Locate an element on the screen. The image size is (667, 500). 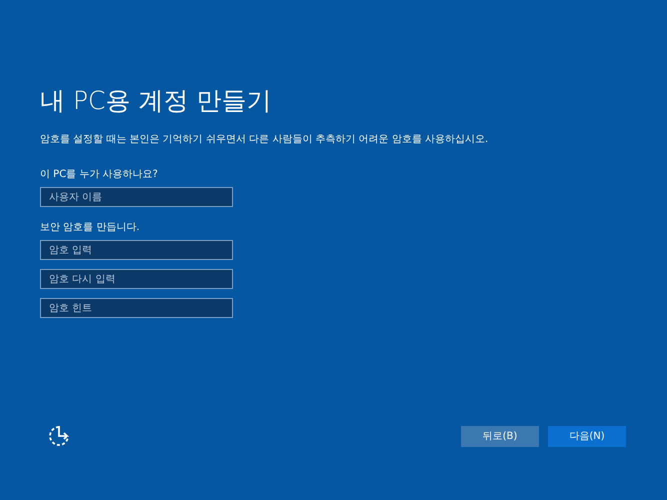
field-label: 보안 암호를 만듭니다. is located at coordinates (90, 227).